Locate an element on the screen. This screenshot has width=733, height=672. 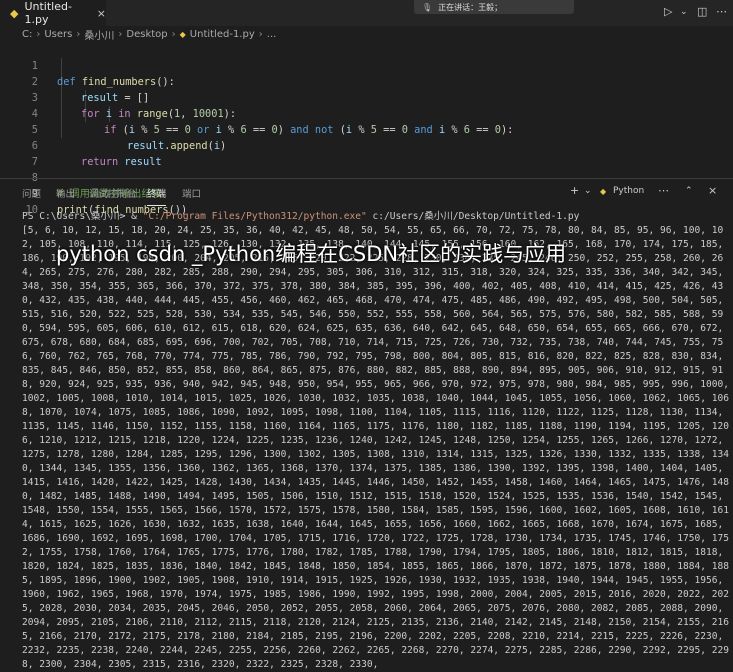
breadcrumb-desktop: Desktop is located at coordinates (146, 34).